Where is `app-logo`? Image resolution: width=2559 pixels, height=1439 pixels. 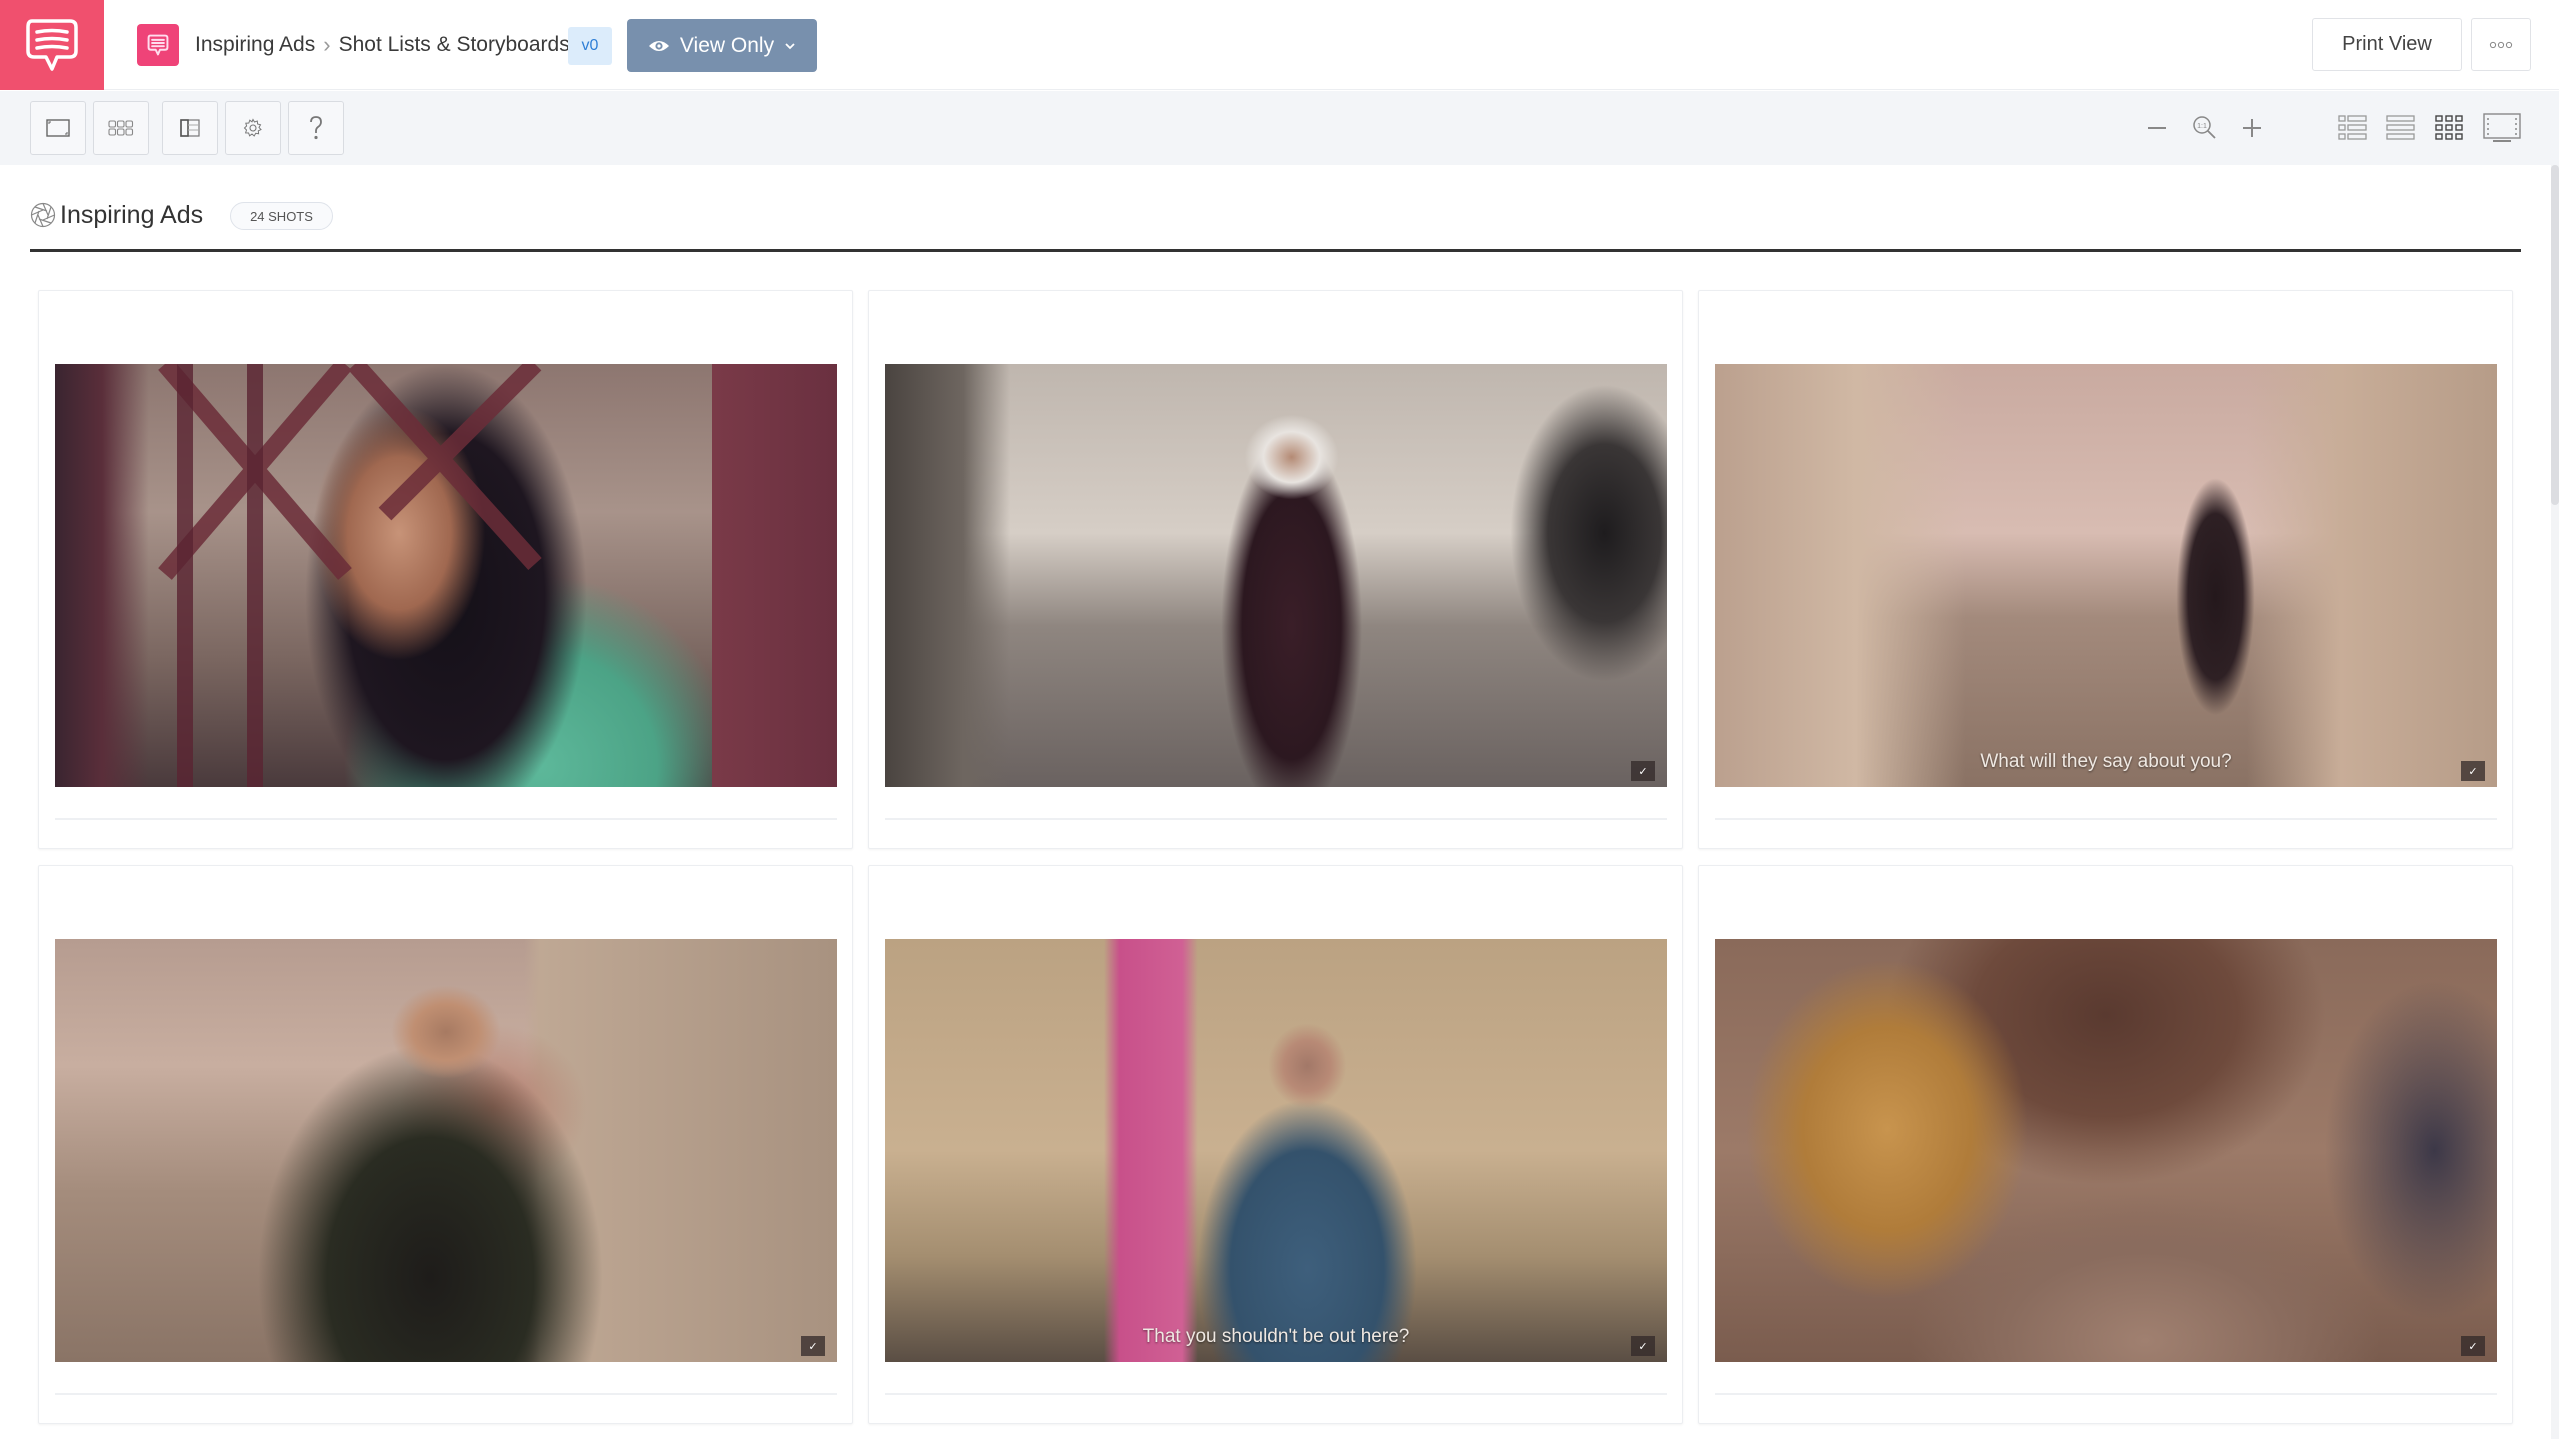 app-logo is located at coordinates (52, 45).